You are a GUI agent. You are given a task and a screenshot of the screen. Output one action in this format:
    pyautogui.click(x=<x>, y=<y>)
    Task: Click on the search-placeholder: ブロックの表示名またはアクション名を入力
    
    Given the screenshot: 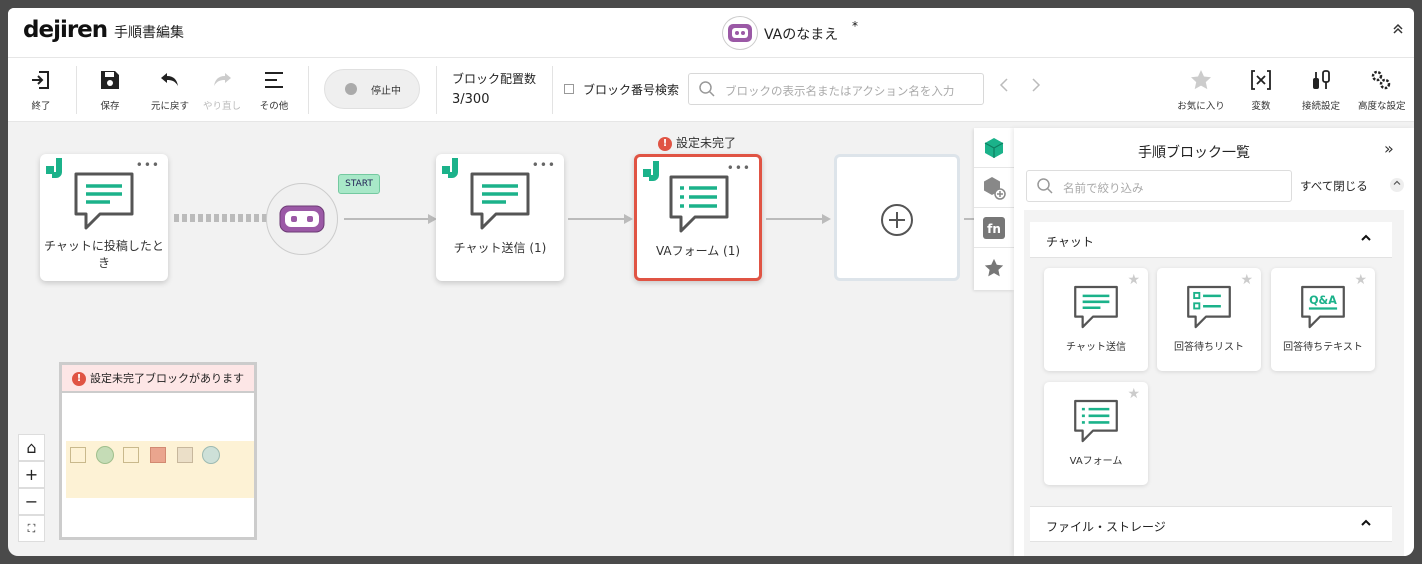 What is the action you would take?
    pyautogui.click(x=840, y=91)
    